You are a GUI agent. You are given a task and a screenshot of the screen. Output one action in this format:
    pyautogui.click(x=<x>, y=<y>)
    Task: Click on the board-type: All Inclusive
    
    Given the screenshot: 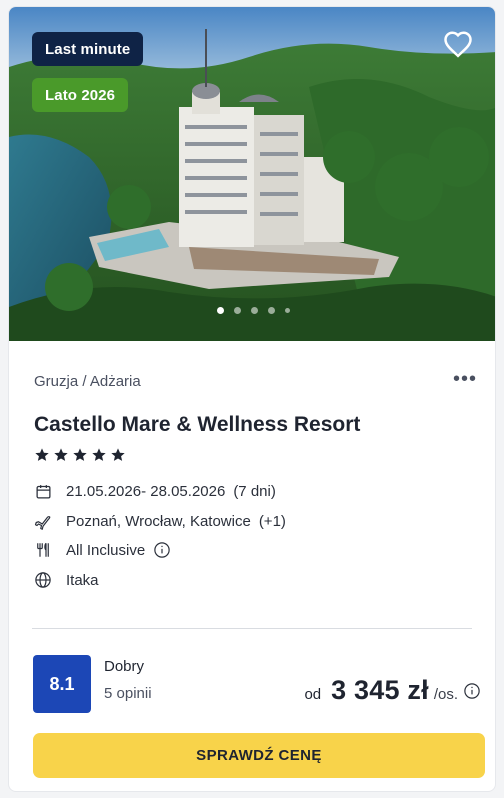 What is the action you would take?
    pyautogui.click(x=102, y=550)
    